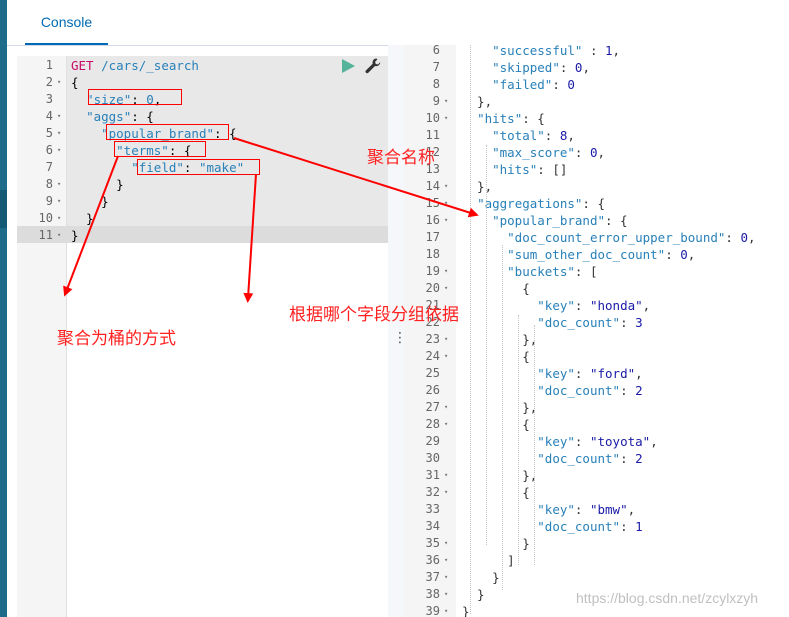 The width and height of the screenshot is (789, 617). I want to click on tab-console: Console, so click(66, 22).